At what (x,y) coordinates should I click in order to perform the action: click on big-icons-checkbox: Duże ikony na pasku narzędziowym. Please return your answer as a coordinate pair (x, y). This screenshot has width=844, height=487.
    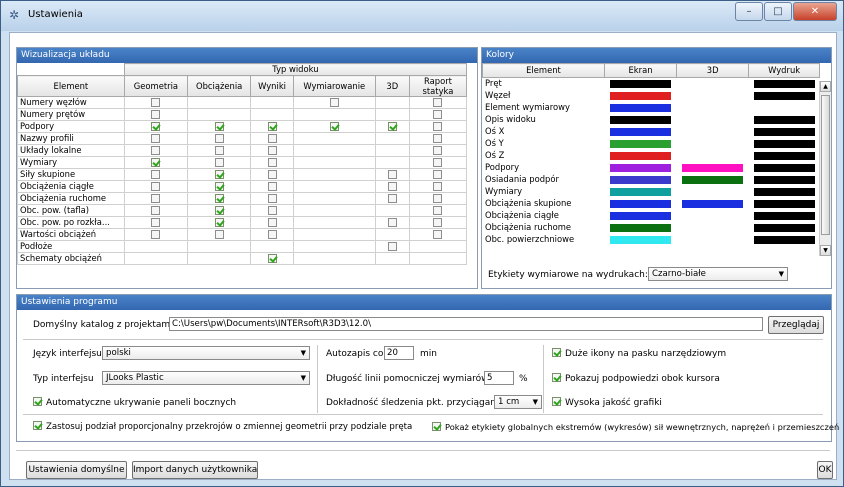
    Looking at the image, I should click on (639, 354).